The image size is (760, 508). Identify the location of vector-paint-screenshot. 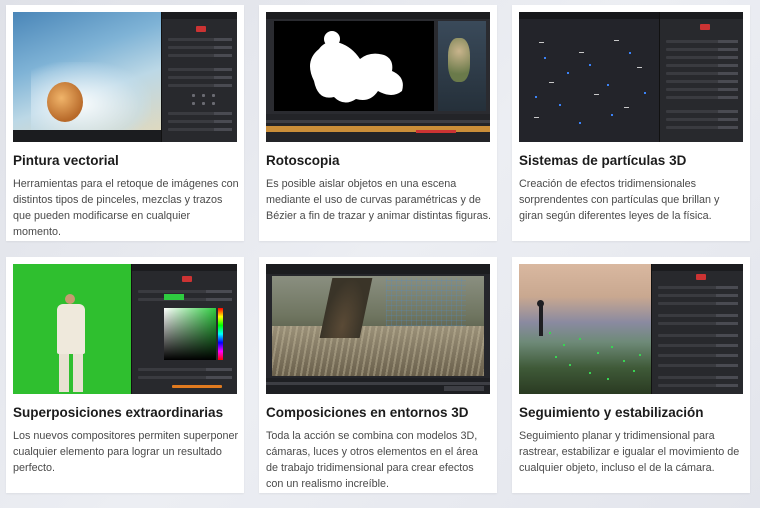
(125, 77).